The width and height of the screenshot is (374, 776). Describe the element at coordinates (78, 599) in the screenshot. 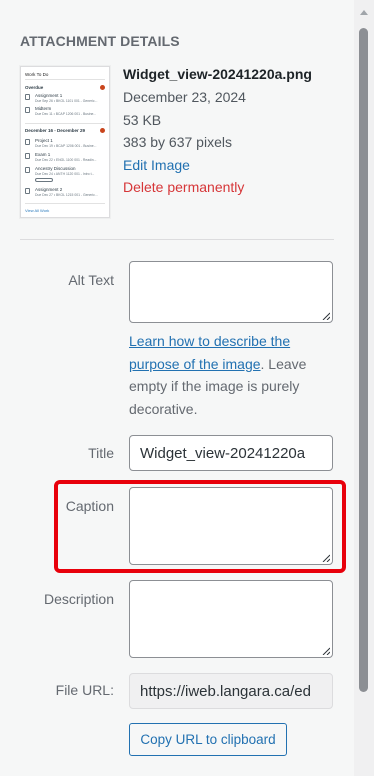

I see `description-label: Description` at that location.